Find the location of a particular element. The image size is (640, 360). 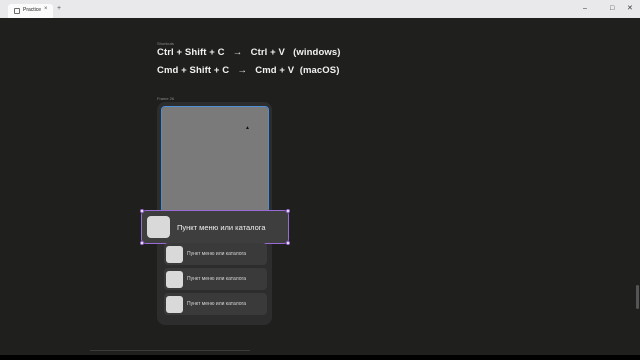

tab-close-button: × is located at coordinates (46, 9).